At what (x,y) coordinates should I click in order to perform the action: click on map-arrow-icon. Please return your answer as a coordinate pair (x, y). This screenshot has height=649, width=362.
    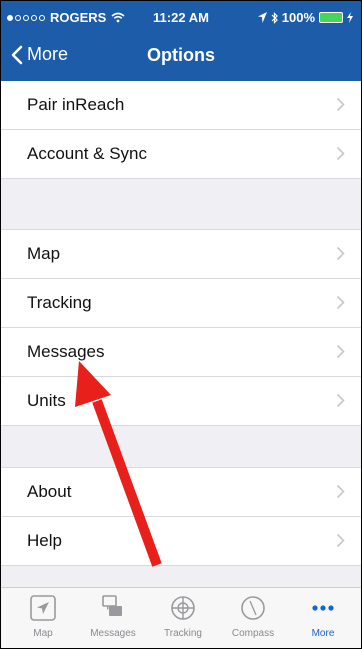
    Looking at the image, I should click on (43, 608).